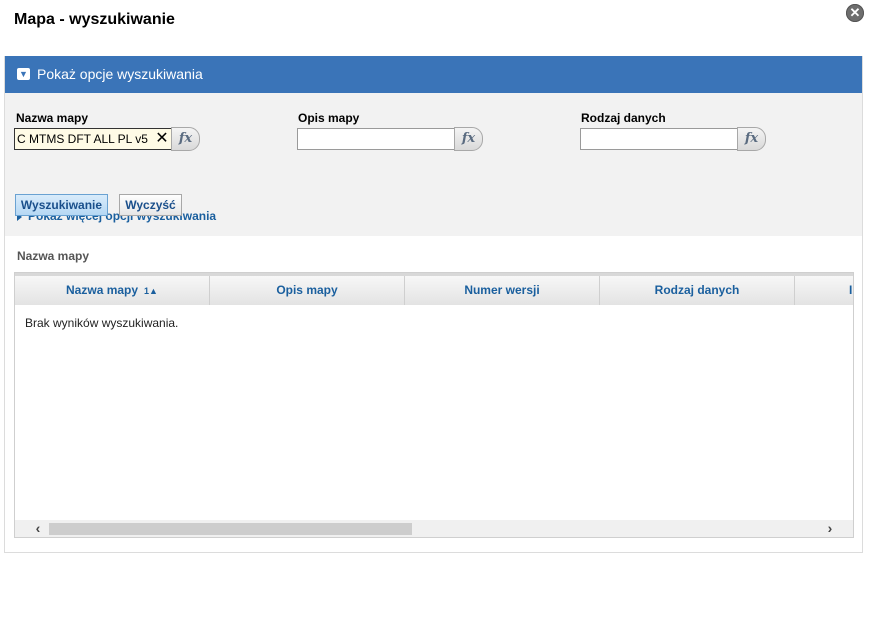 Image resolution: width=870 pixels, height=632 pixels. I want to click on map-name-label: Nazwa mapy, so click(52, 118).